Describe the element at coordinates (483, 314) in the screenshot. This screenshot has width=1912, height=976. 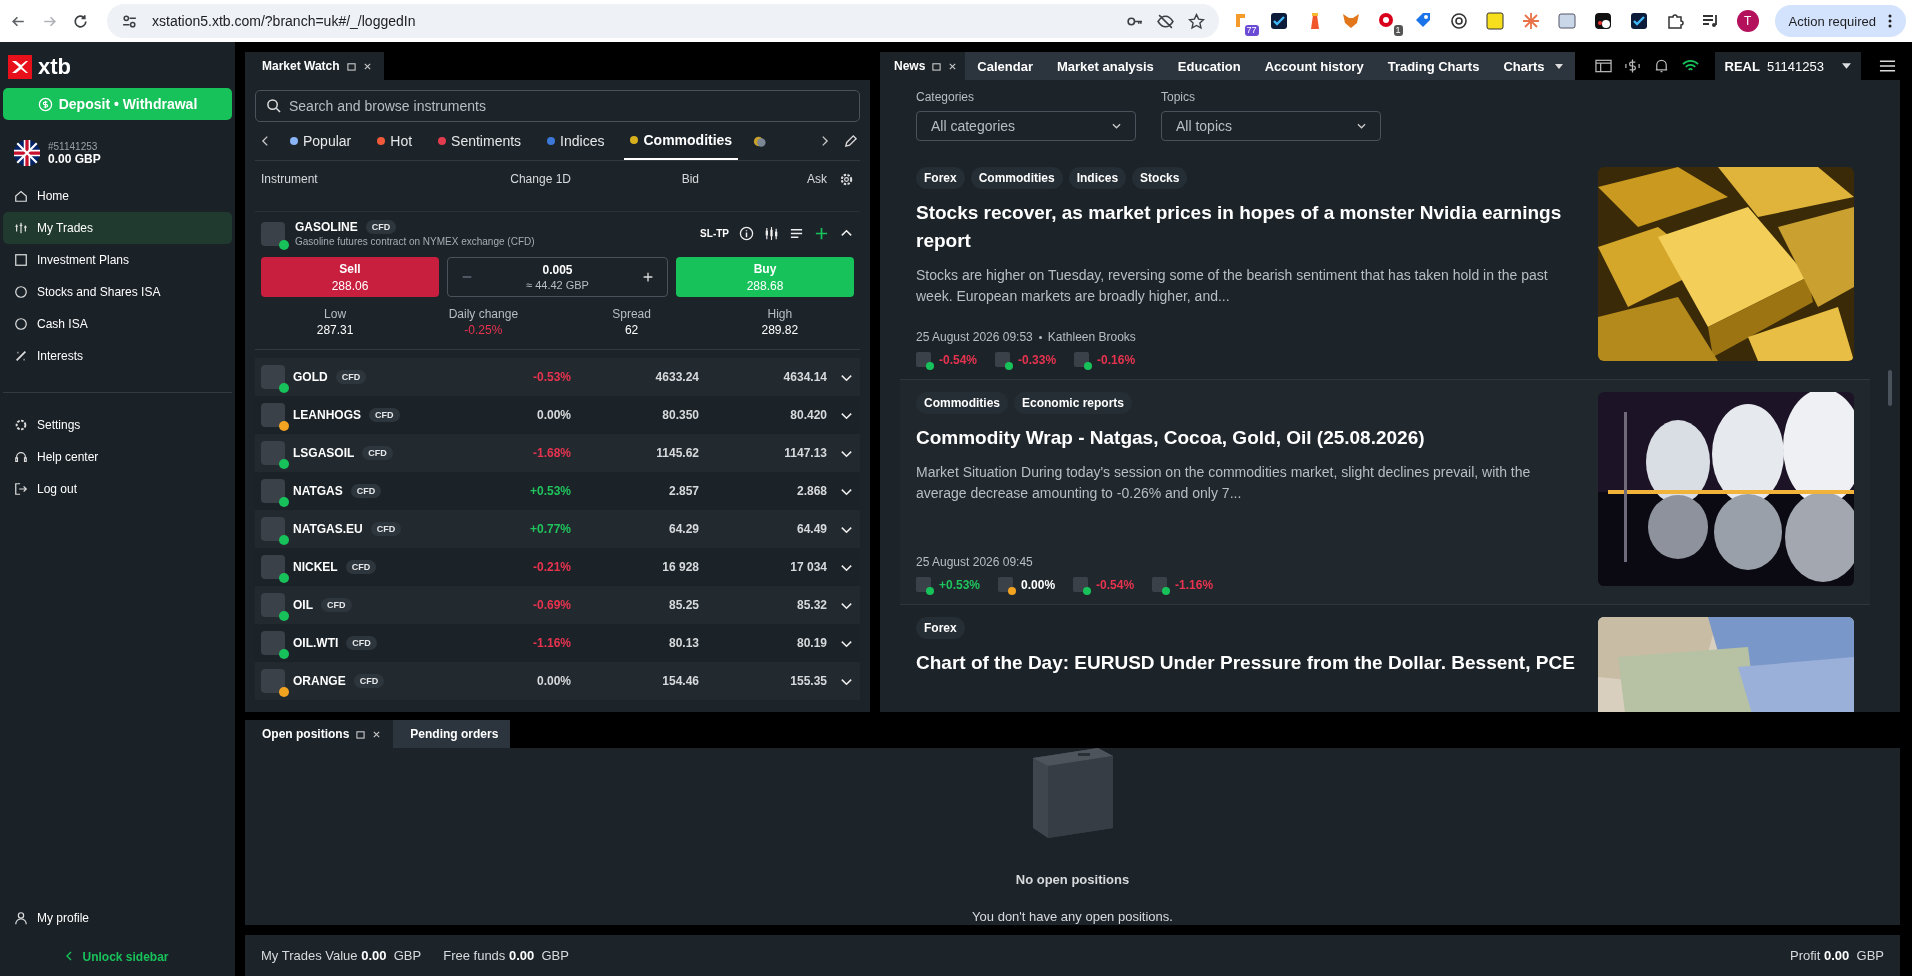
I see `stat-label: Daily change` at that location.